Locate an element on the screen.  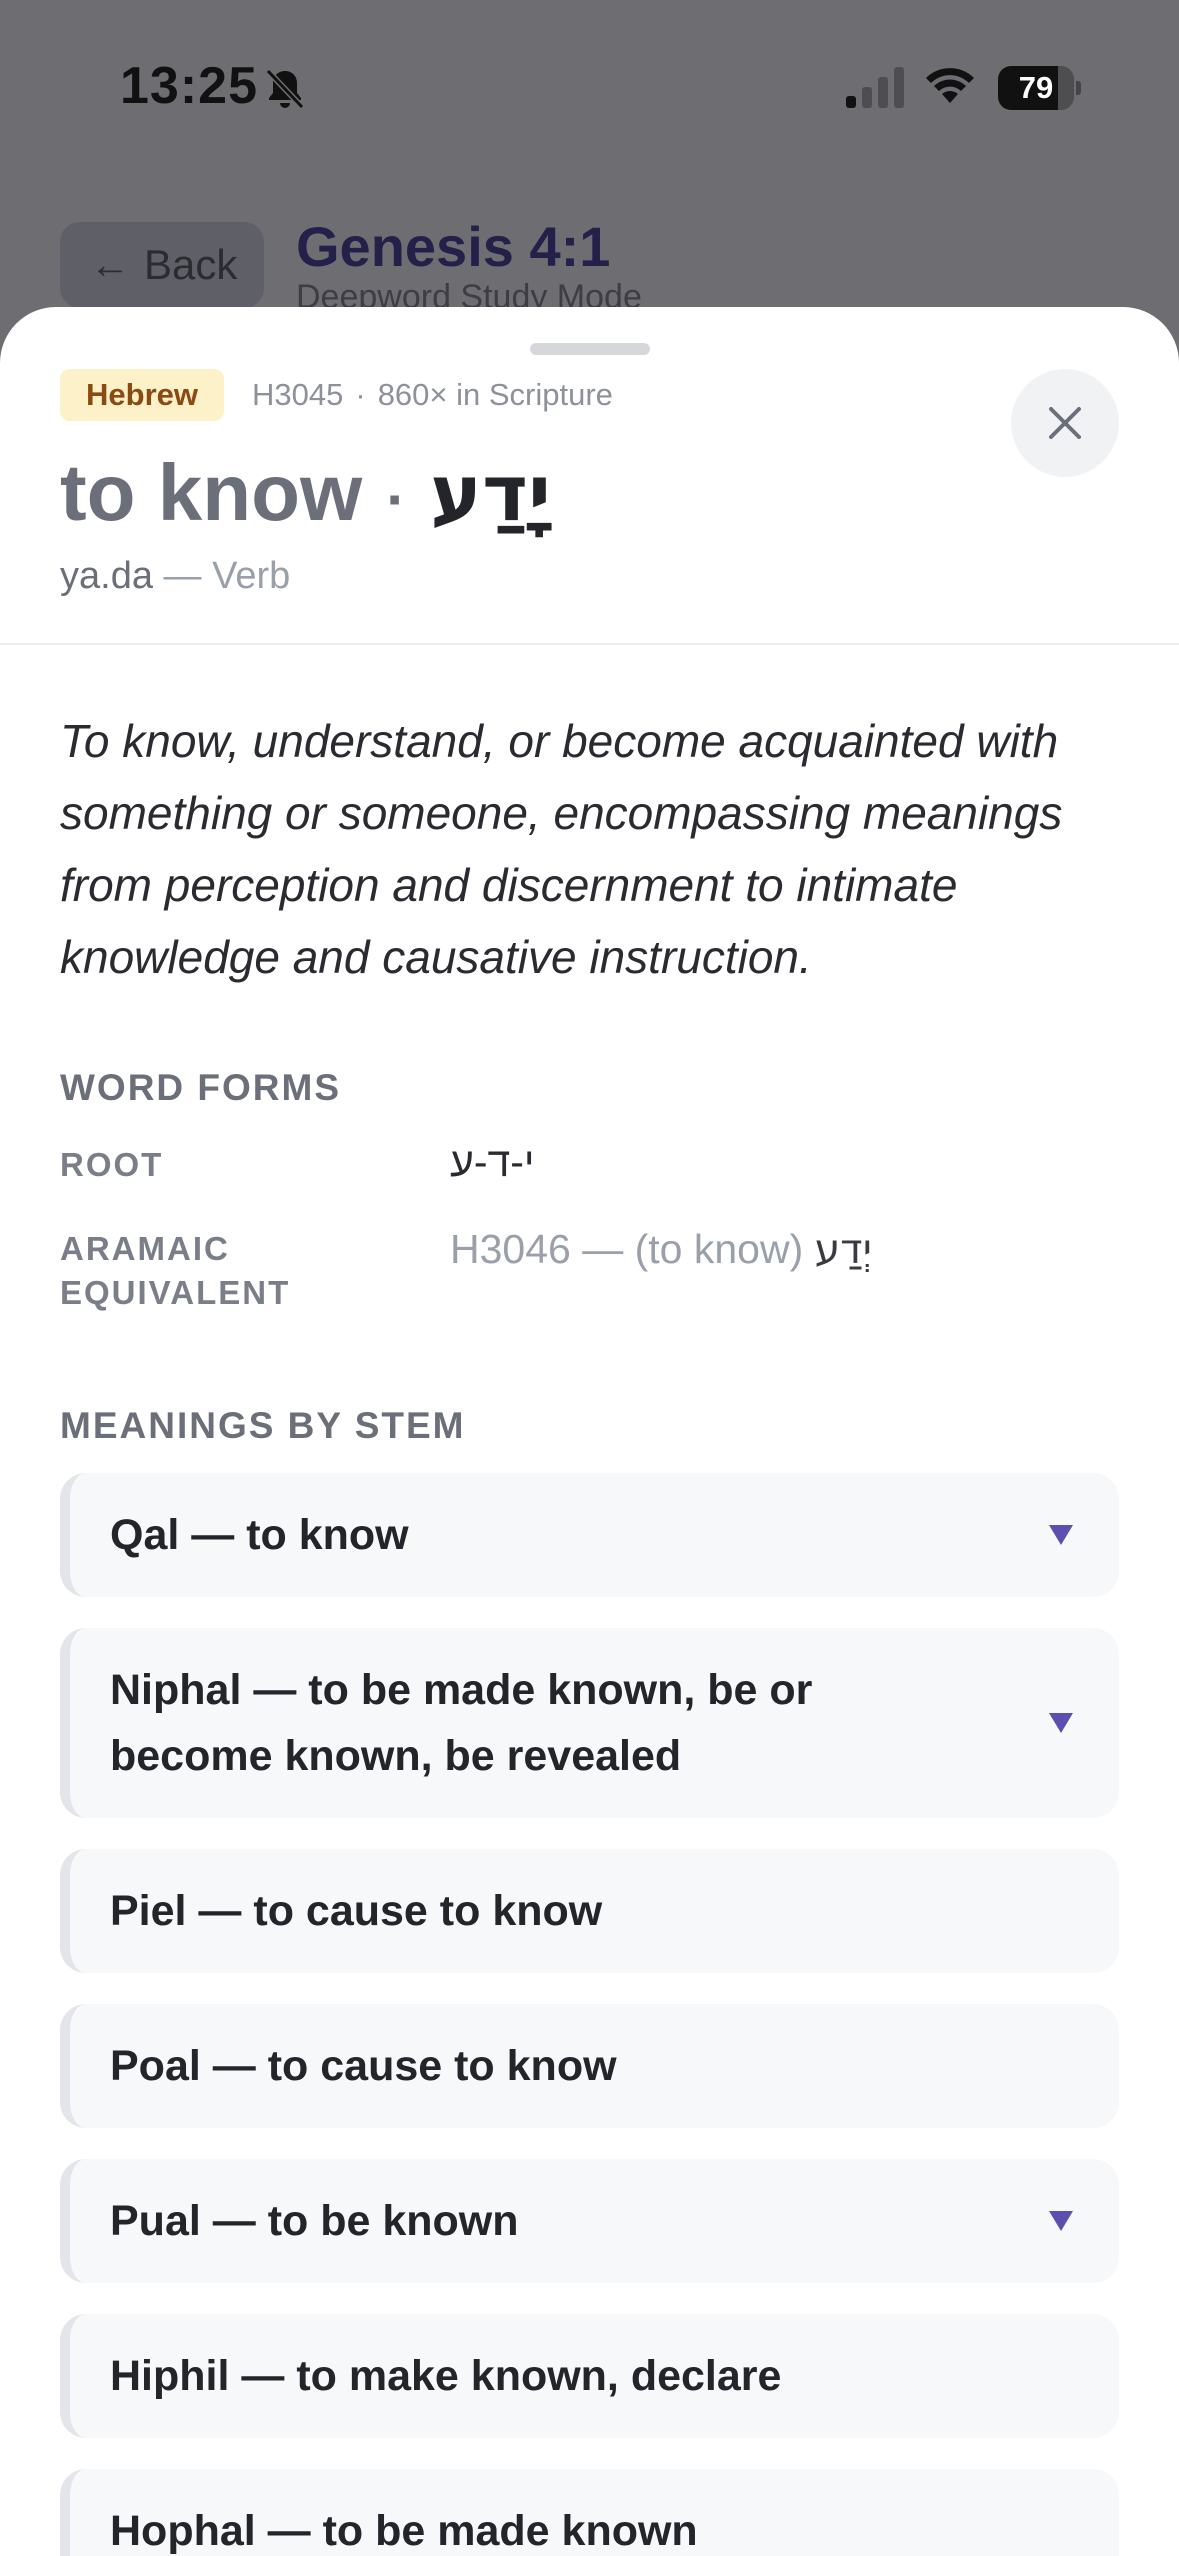
transliteration: ya.da is located at coordinates (106, 576).